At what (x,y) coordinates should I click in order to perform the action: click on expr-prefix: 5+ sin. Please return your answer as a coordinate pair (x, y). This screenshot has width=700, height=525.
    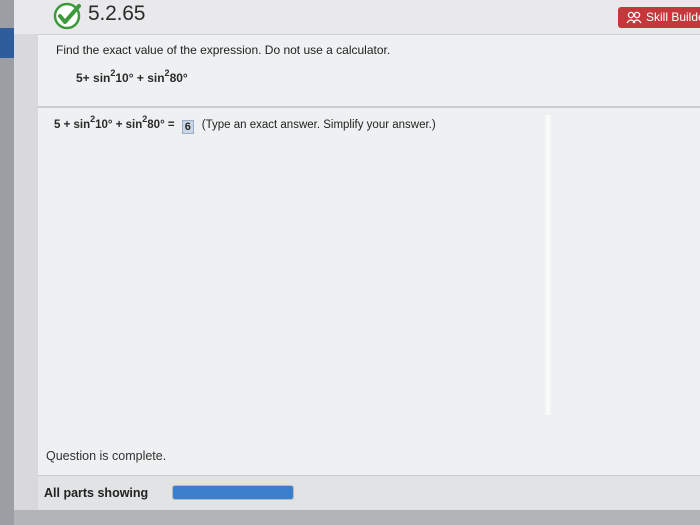
    Looking at the image, I should click on (93, 78).